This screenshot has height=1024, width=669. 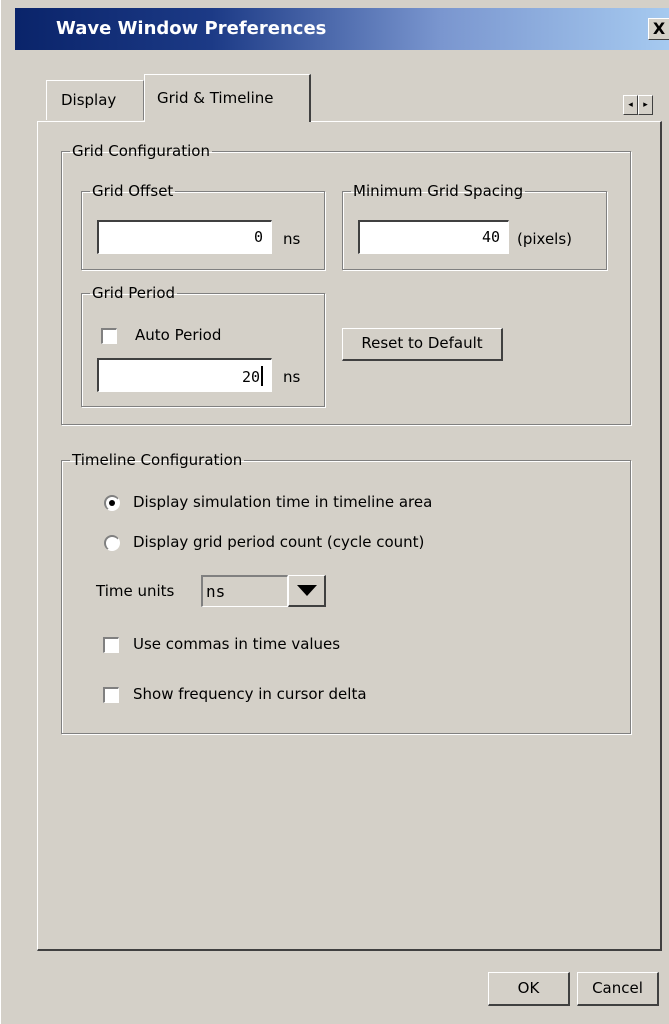 What do you see at coordinates (135, 591) in the screenshot?
I see `time-units-label: Time units` at bounding box center [135, 591].